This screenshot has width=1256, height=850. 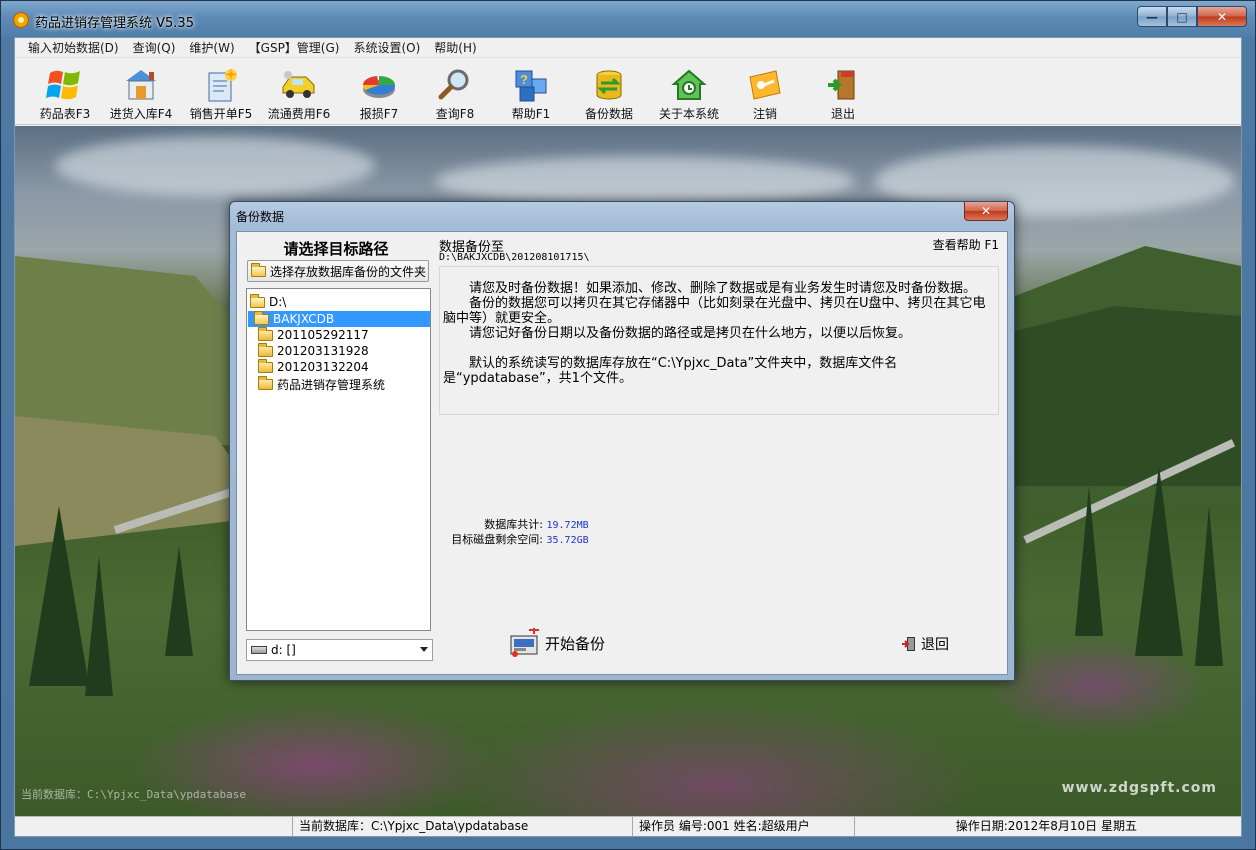 What do you see at coordinates (323, 335) in the screenshot?
I see `tree-item-label: 201105292117` at bounding box center [323, 335].